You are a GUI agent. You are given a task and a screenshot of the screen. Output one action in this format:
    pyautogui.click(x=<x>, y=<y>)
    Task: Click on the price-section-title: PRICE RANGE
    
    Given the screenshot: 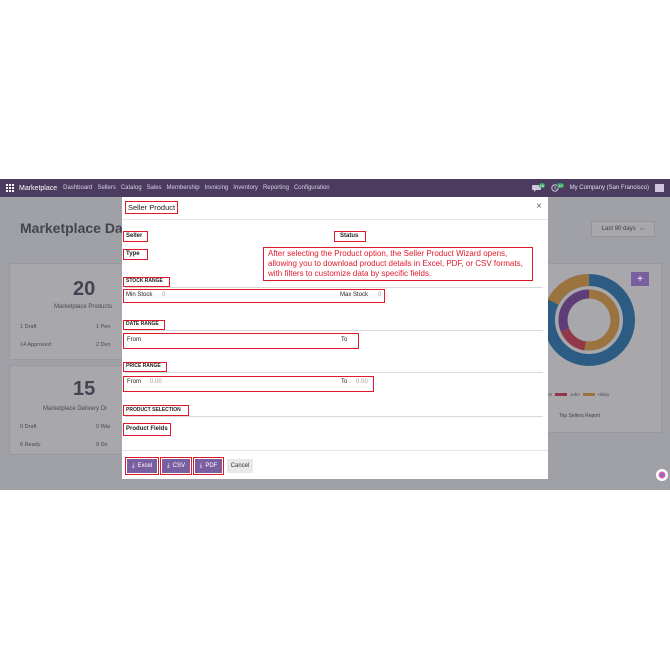 What is the action you would take?
    pyautogui.click(x=143, y=366)
    